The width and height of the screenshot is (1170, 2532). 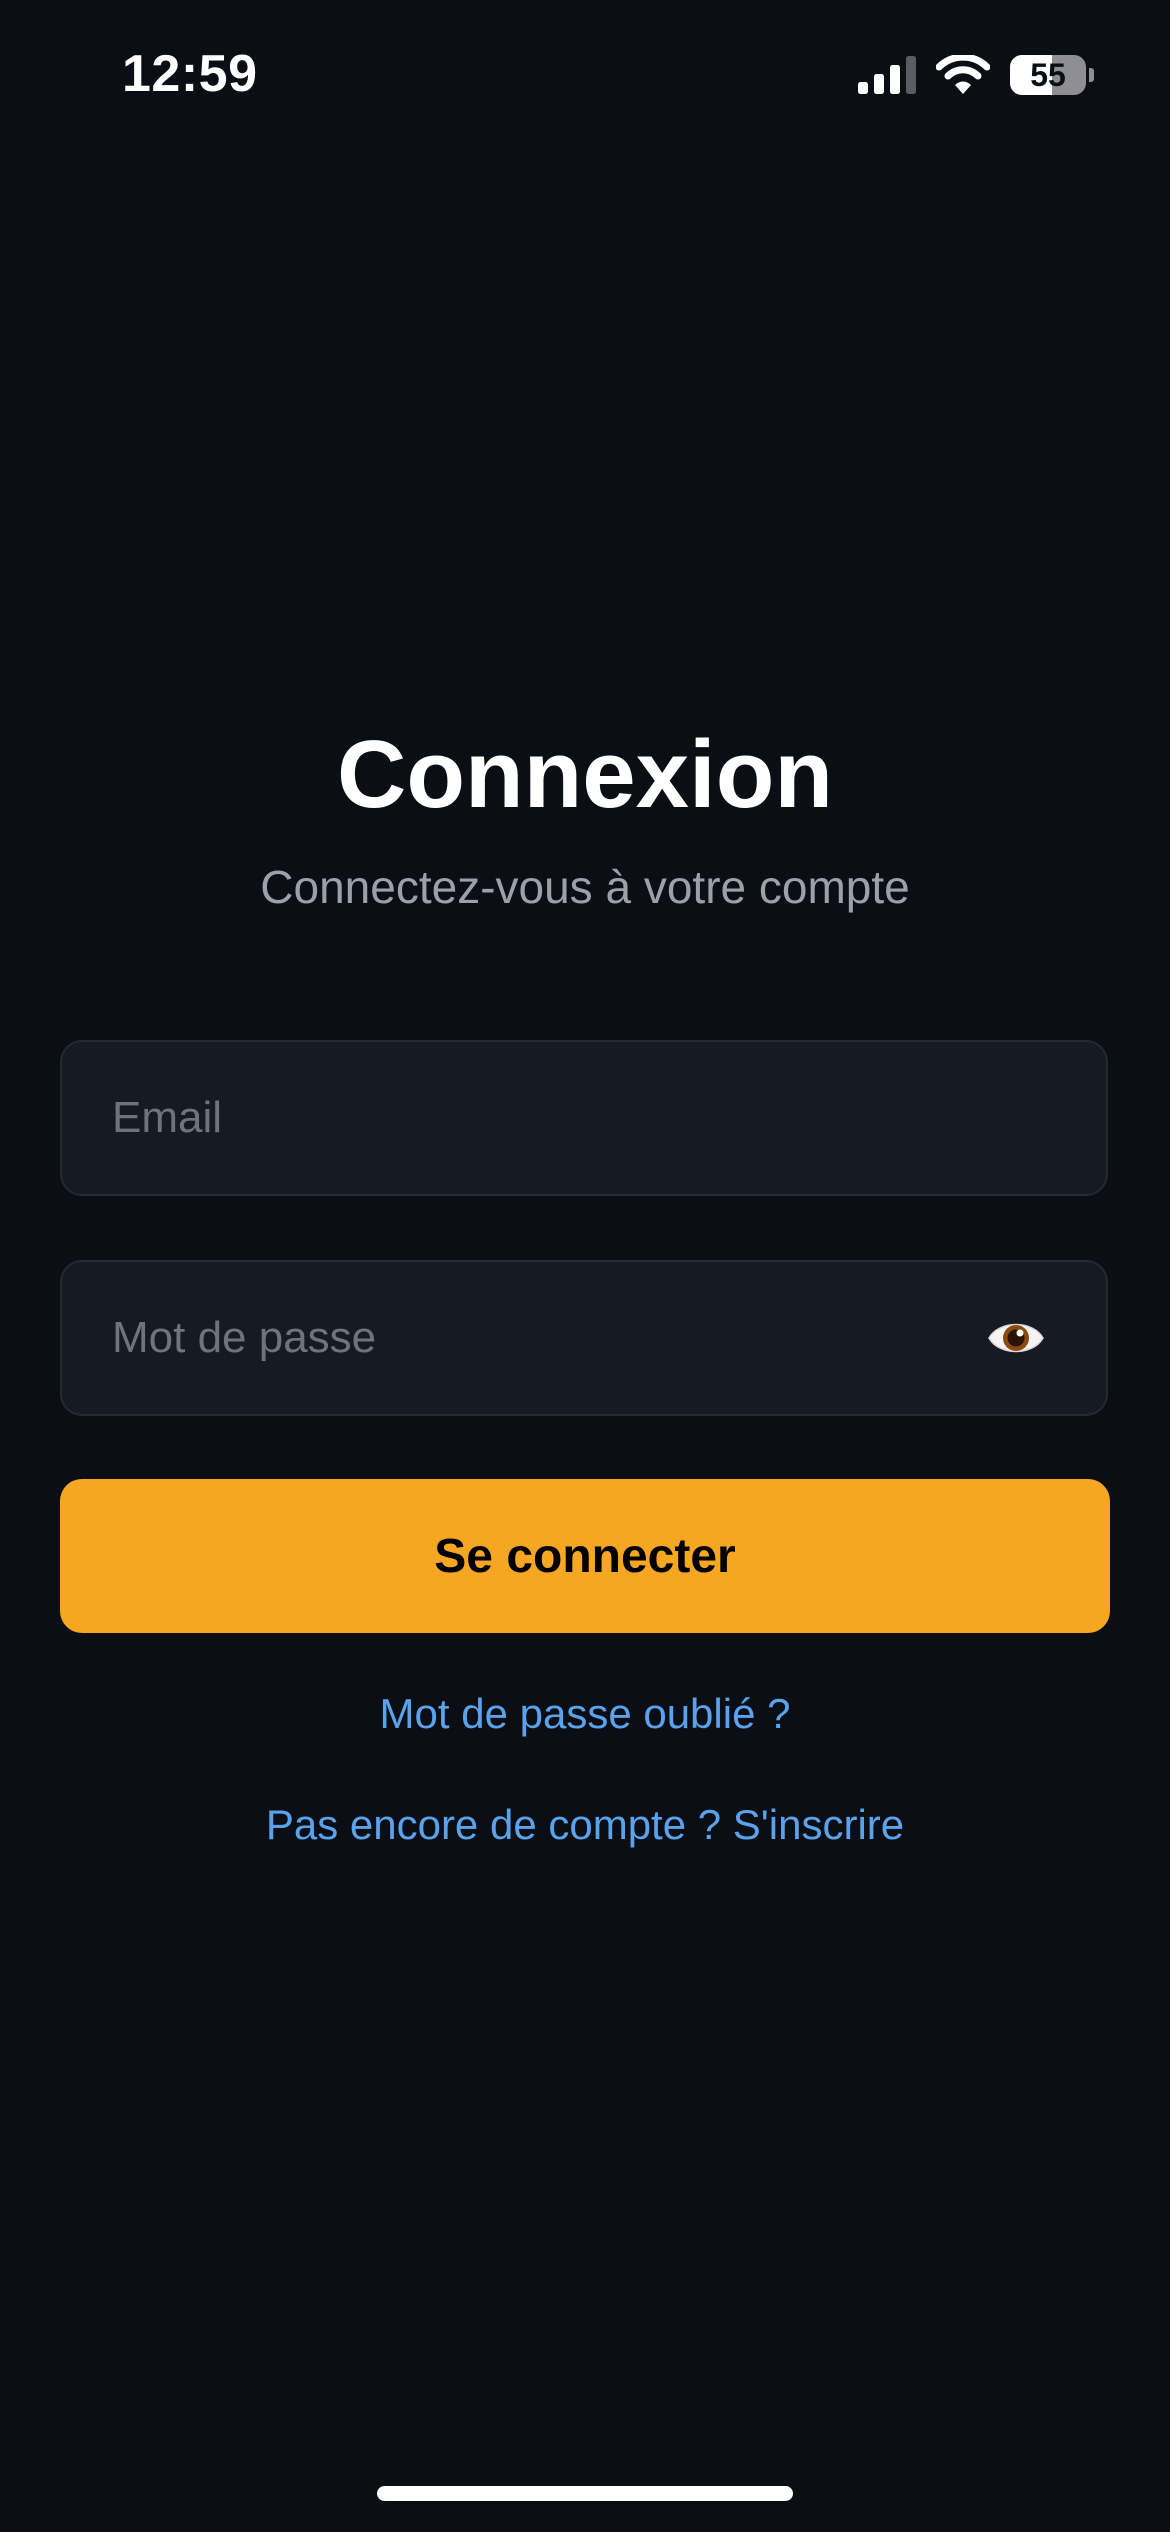 I want to click on email-field-container, so click(x=584, y=1118).